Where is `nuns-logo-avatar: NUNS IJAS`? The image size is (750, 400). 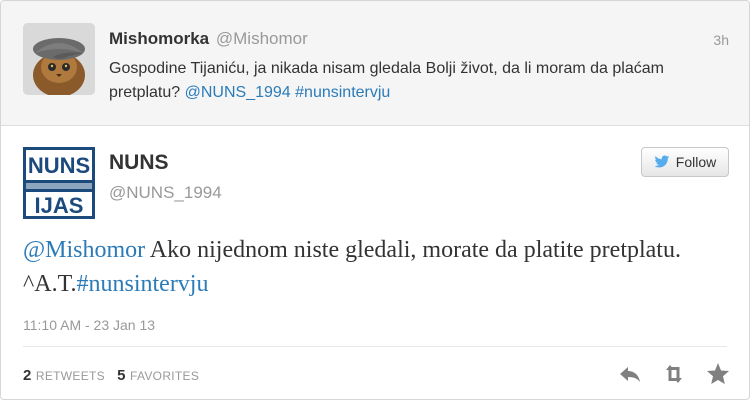 nuns-logo-avatar: NUNS IJAS is located at coordinates (59, 183).